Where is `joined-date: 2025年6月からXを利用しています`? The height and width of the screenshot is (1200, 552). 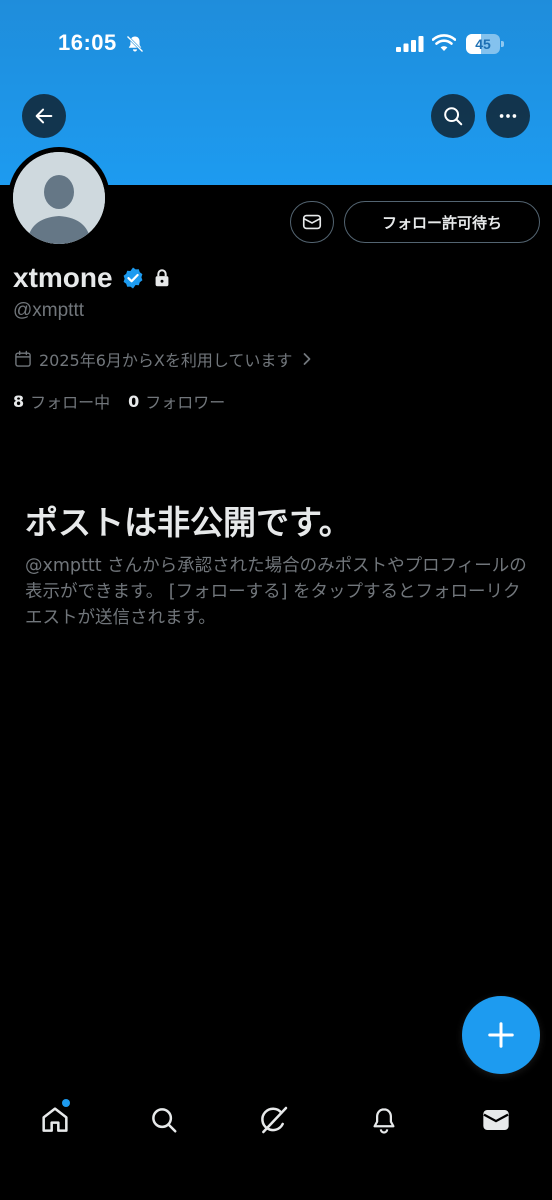
joined-date: 2025年6月からXを利用しています is located at coordinates (163, 359).